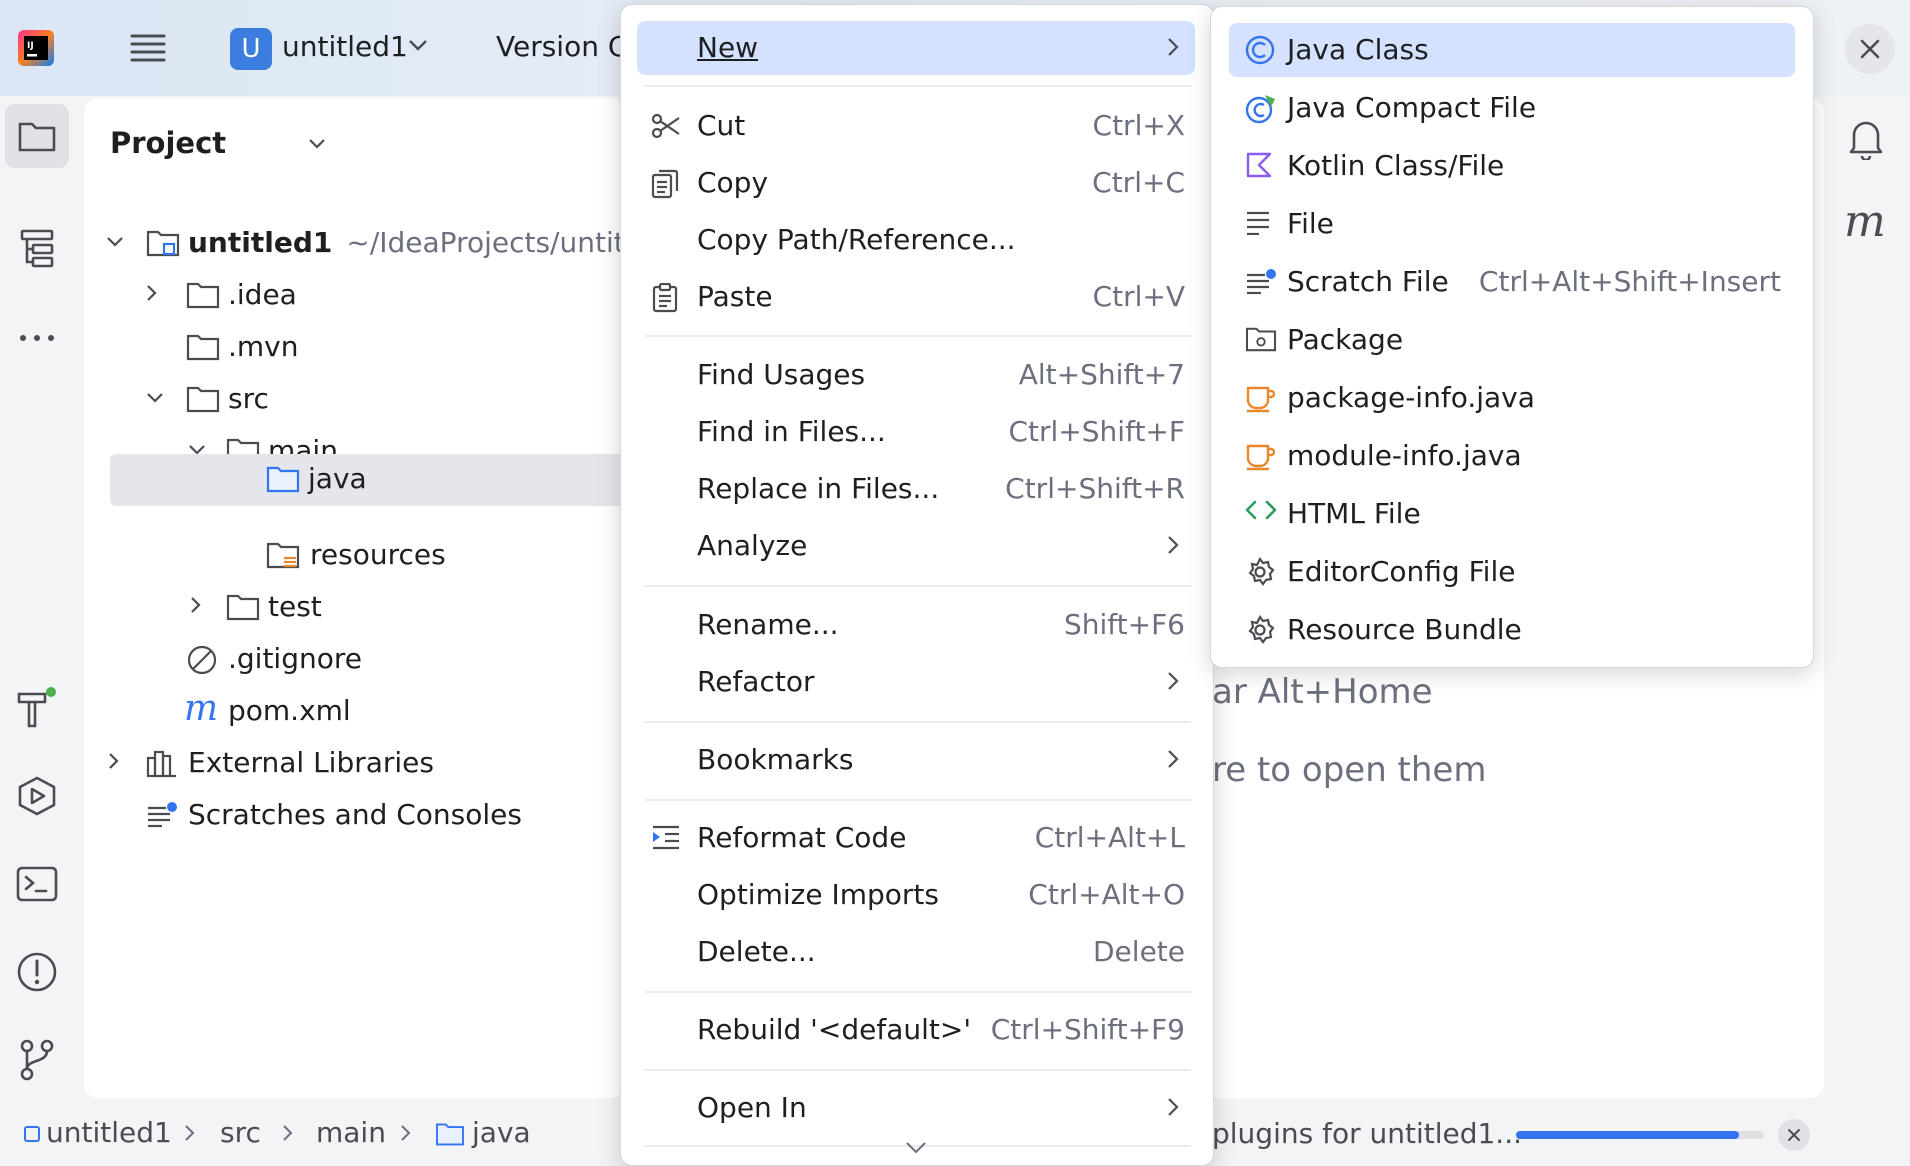  I want to click on menu-item-bookmarks: Bookmarks, so click(916, 760).